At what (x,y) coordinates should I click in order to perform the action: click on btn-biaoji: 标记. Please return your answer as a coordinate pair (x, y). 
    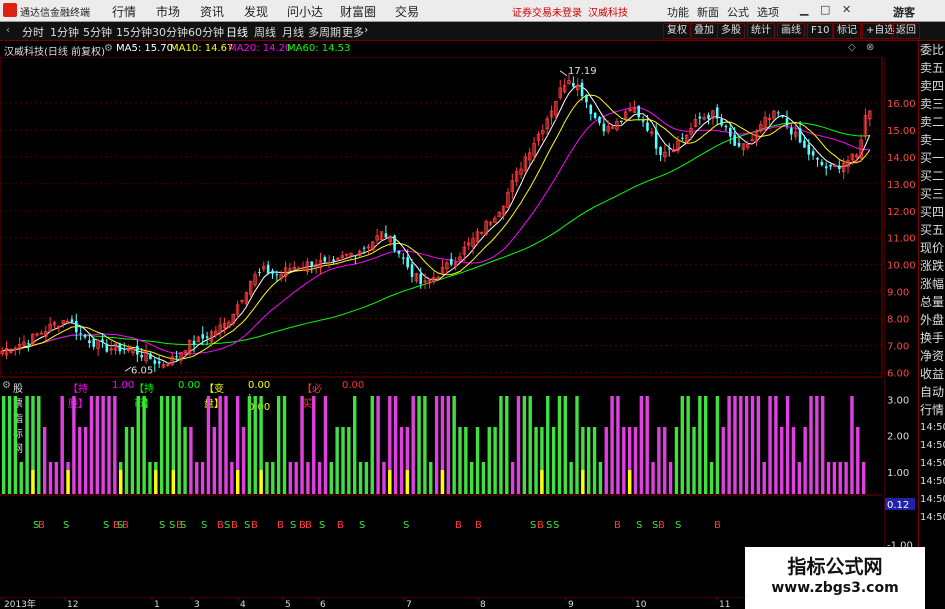
    Looking at the image, I should click on (847, 31).